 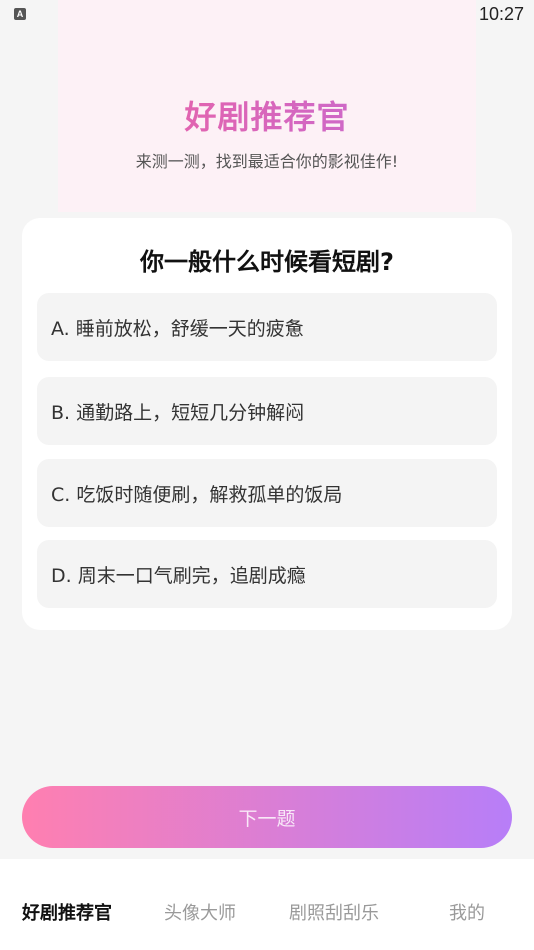 I want to click on tab-scratch-card: 剧照刮刮乐, so click(x=334, y=912).